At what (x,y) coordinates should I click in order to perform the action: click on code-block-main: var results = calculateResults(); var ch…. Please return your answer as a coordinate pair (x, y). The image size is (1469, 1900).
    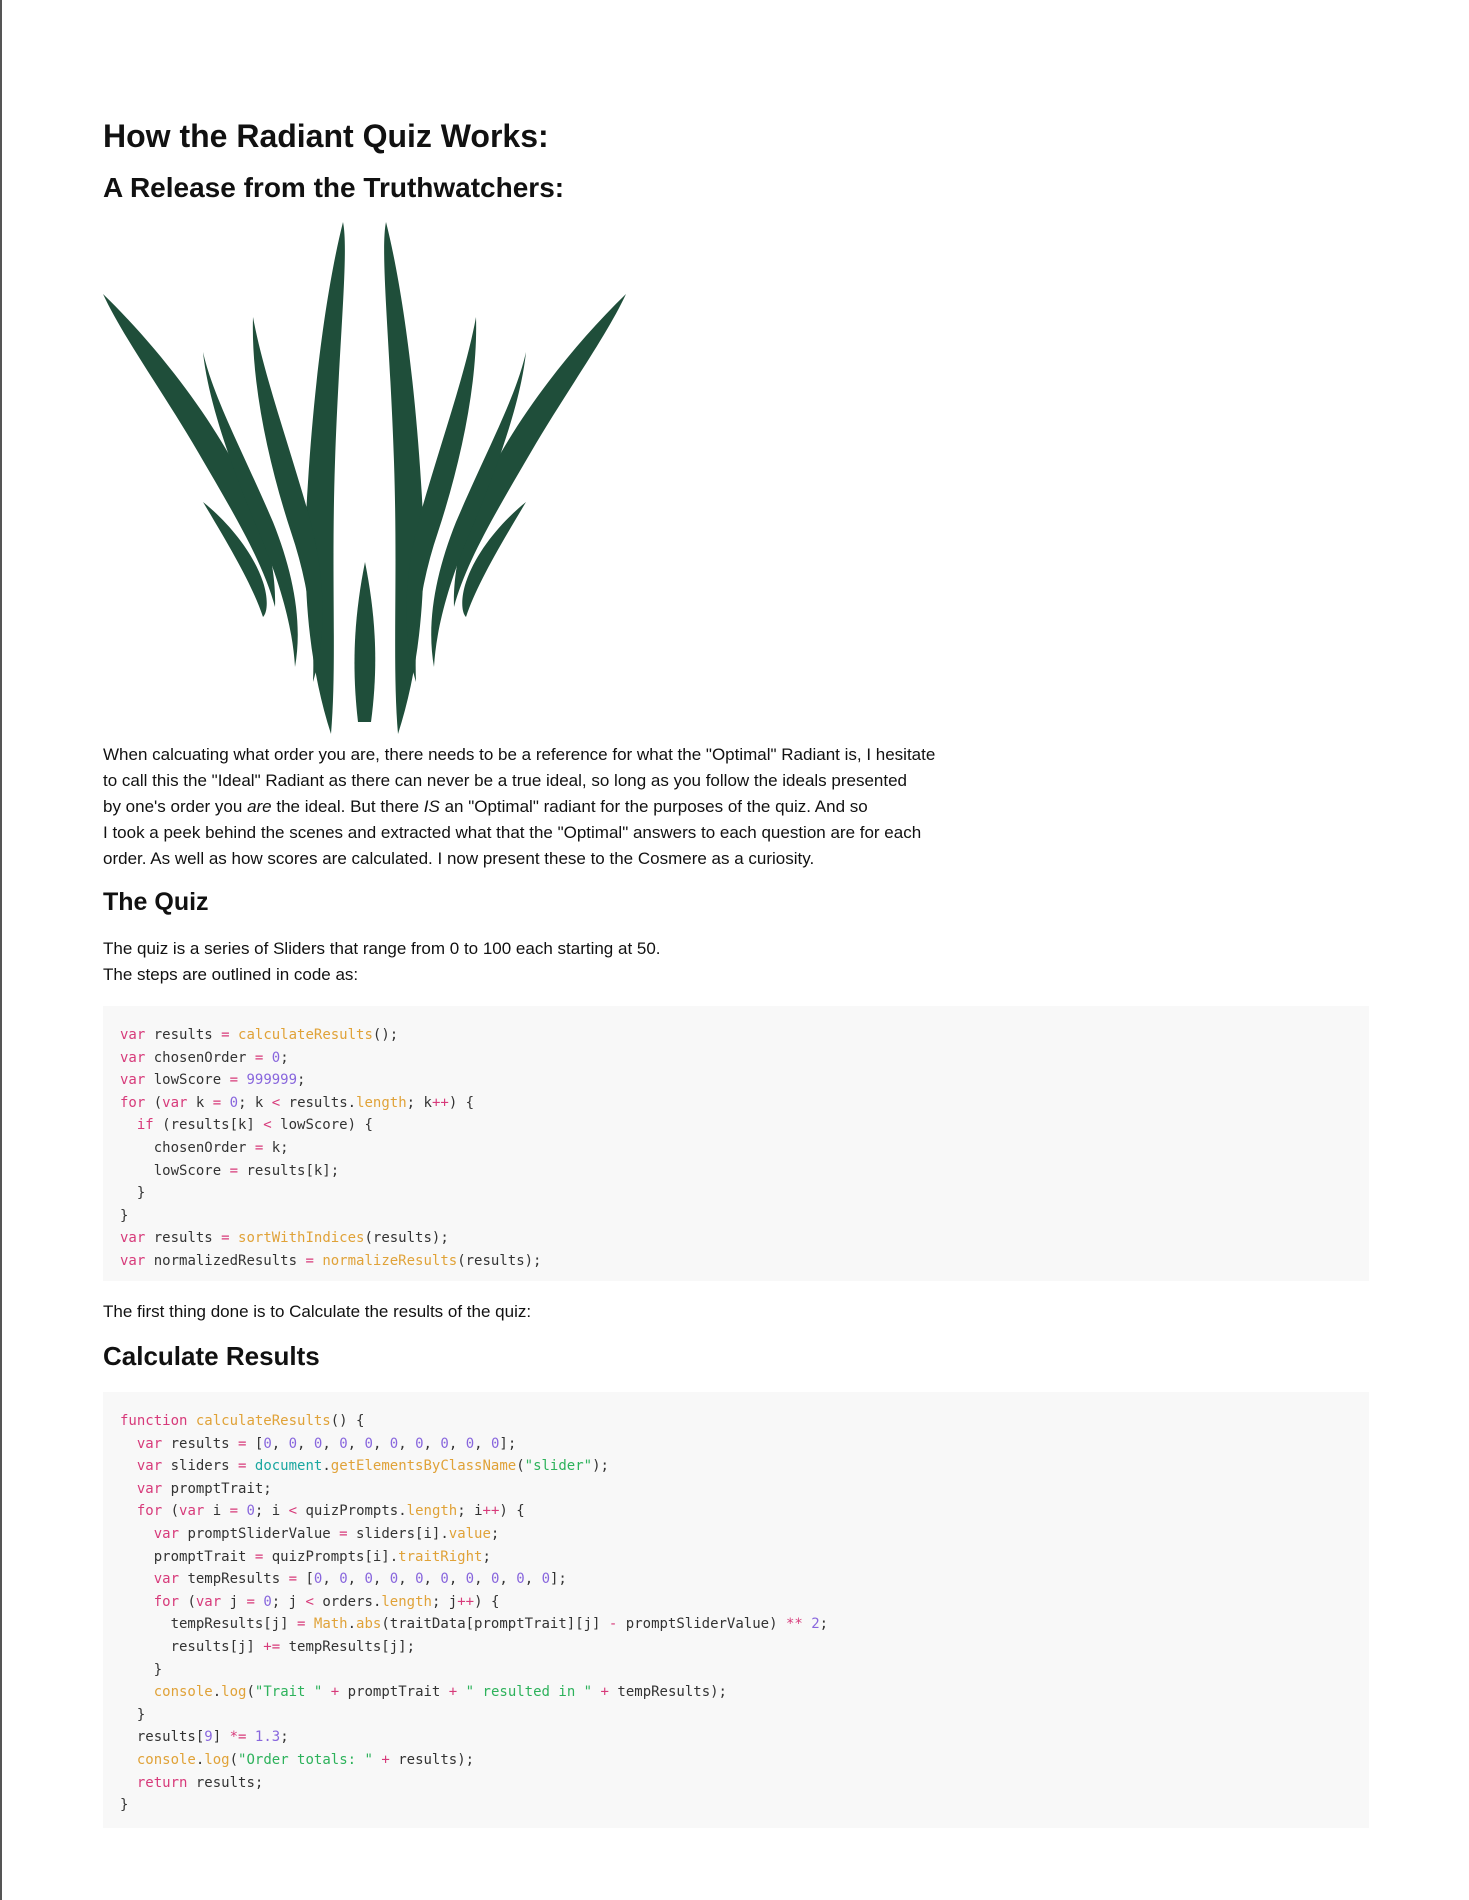
    Looking at the image, I should click on (736, 1143).